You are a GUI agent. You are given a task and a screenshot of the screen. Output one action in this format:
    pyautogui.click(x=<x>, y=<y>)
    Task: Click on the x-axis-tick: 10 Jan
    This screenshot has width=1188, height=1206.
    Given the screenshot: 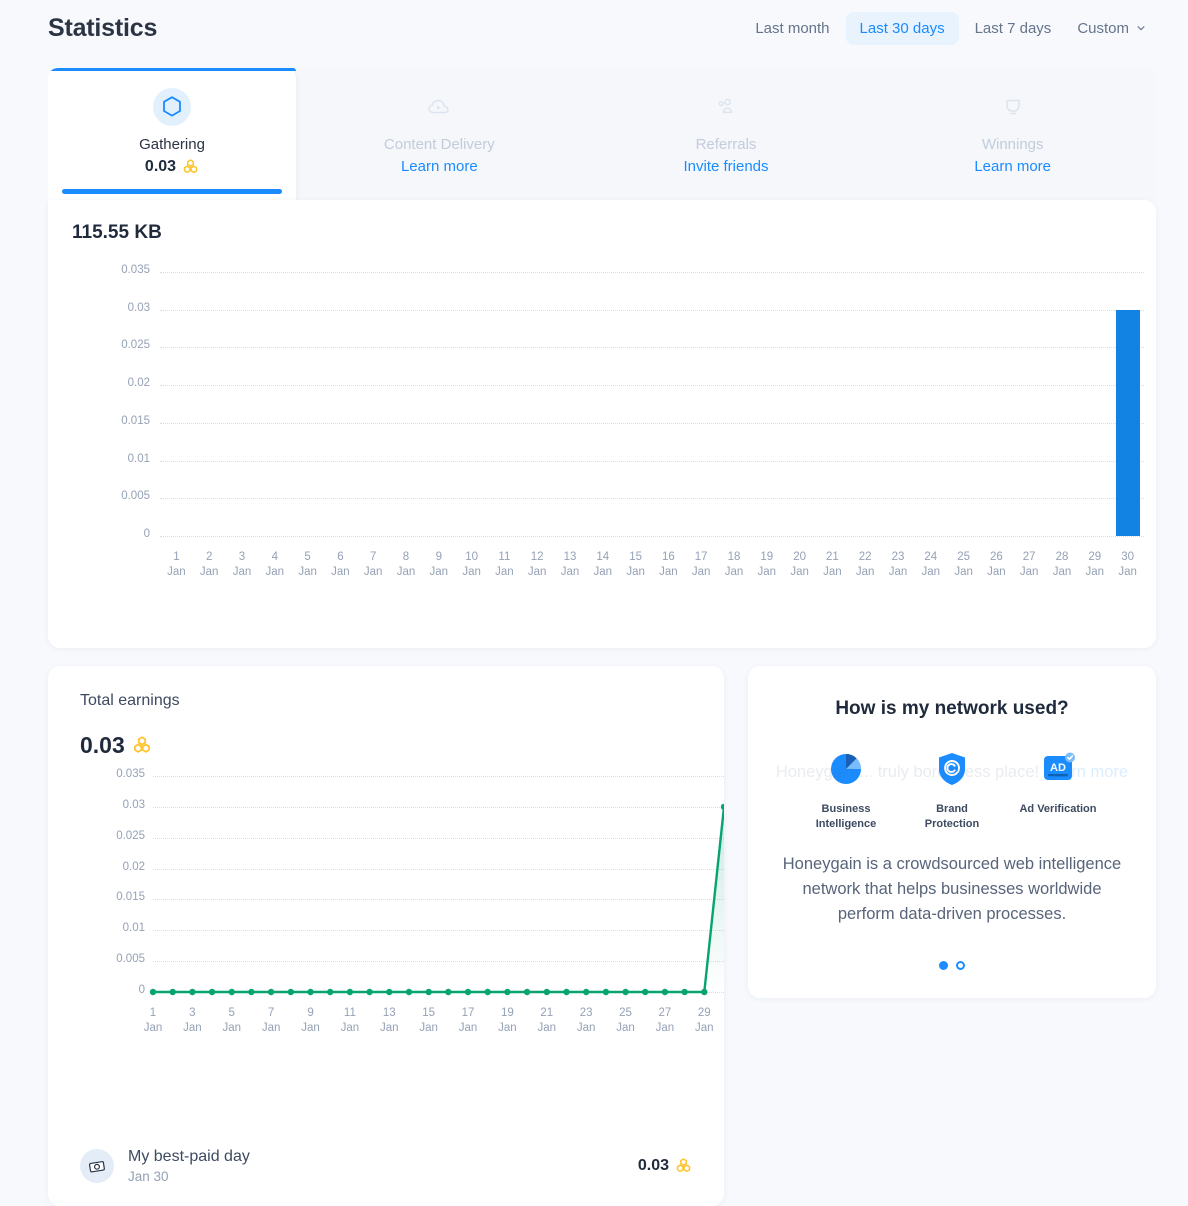 What is the action you would take?
    pyautogui.click(x=471, y=564)
    